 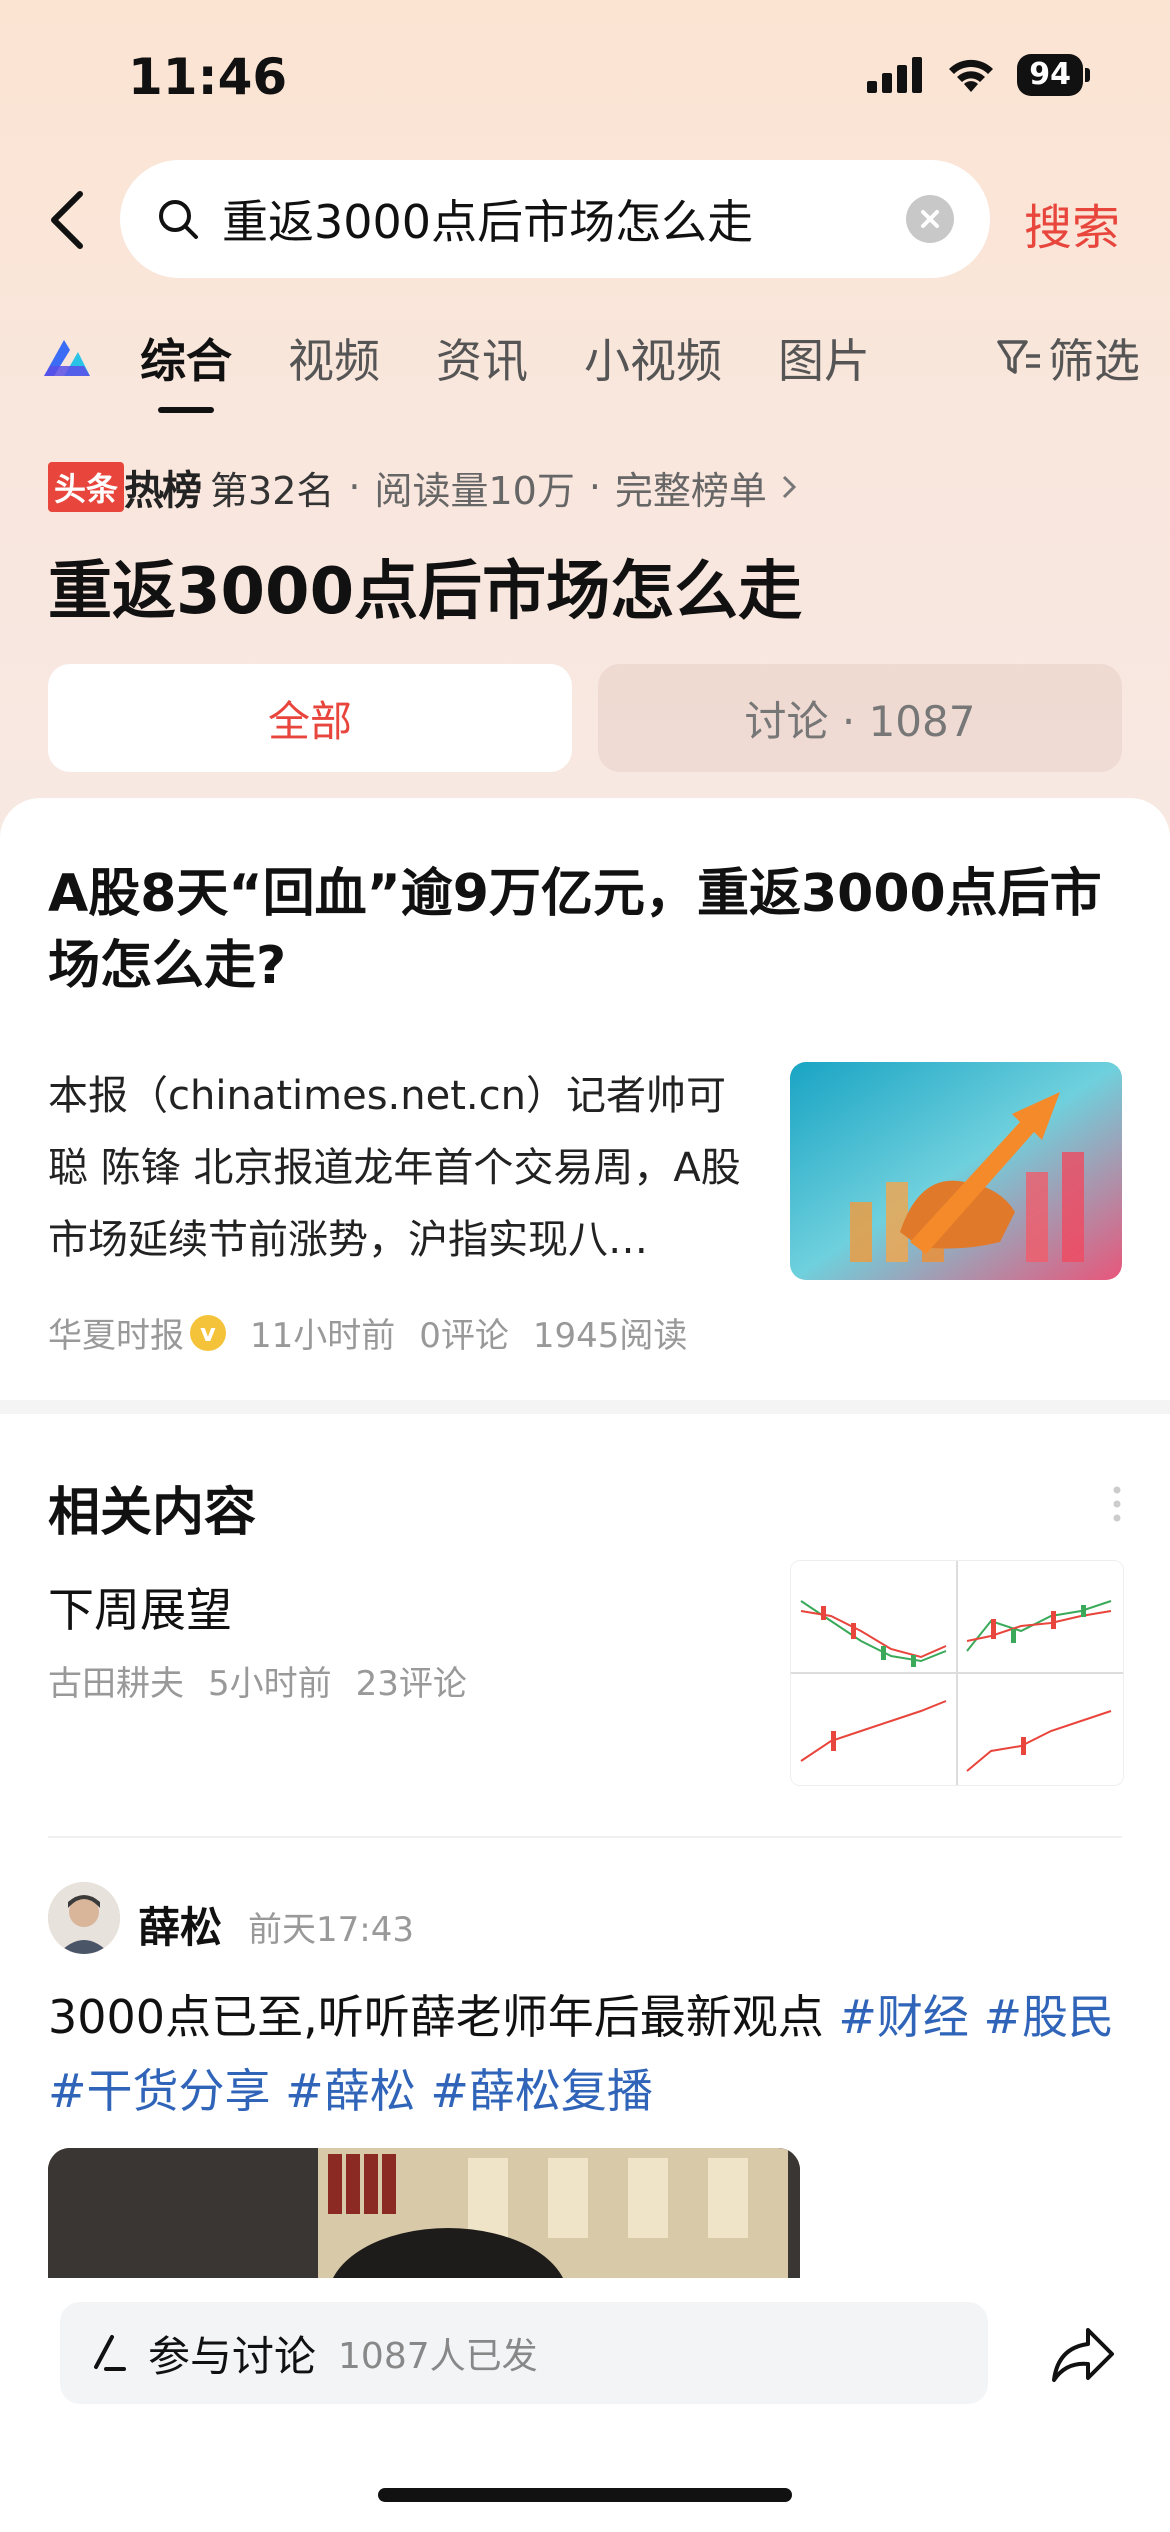 I want to click on chevron-right-icon, so click(x=789, y=487).